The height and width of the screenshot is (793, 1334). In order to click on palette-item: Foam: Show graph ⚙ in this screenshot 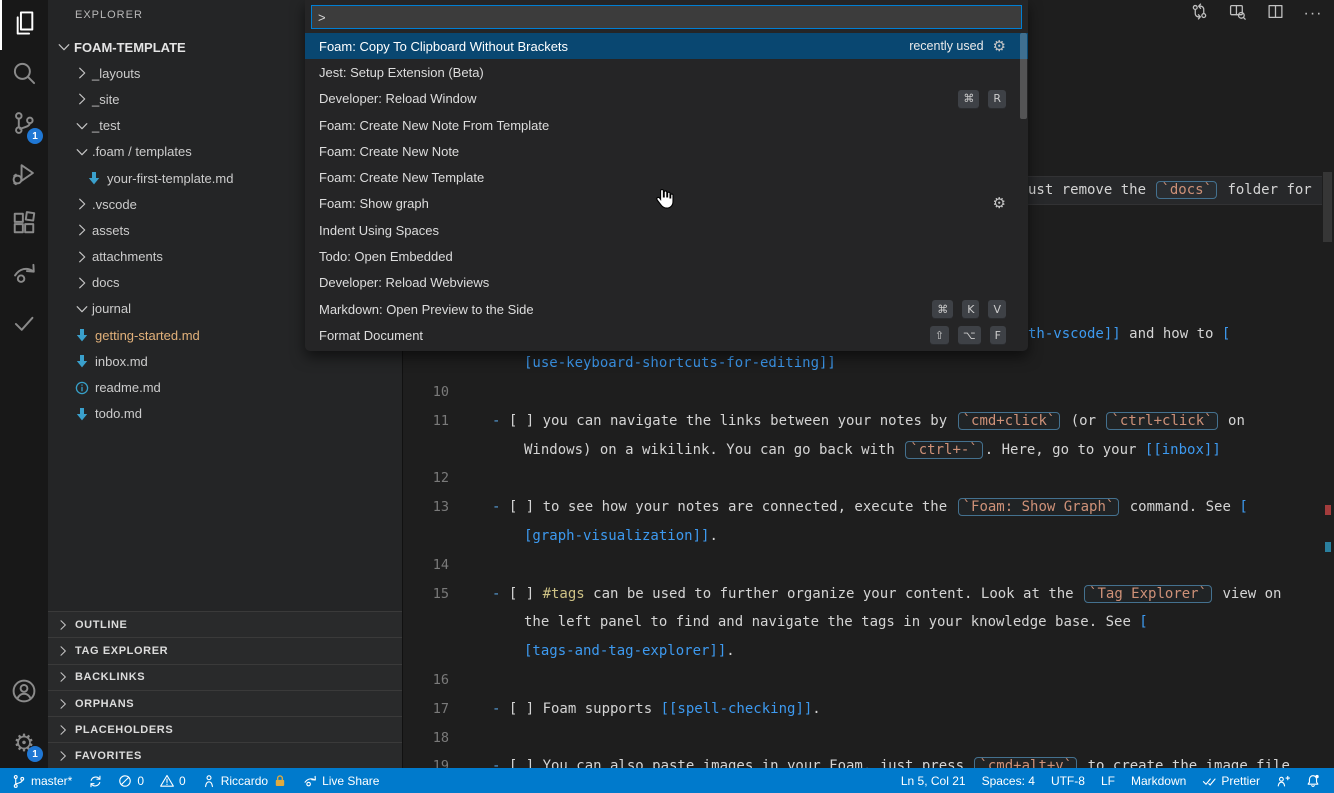, I will do `click(666, 204)`.